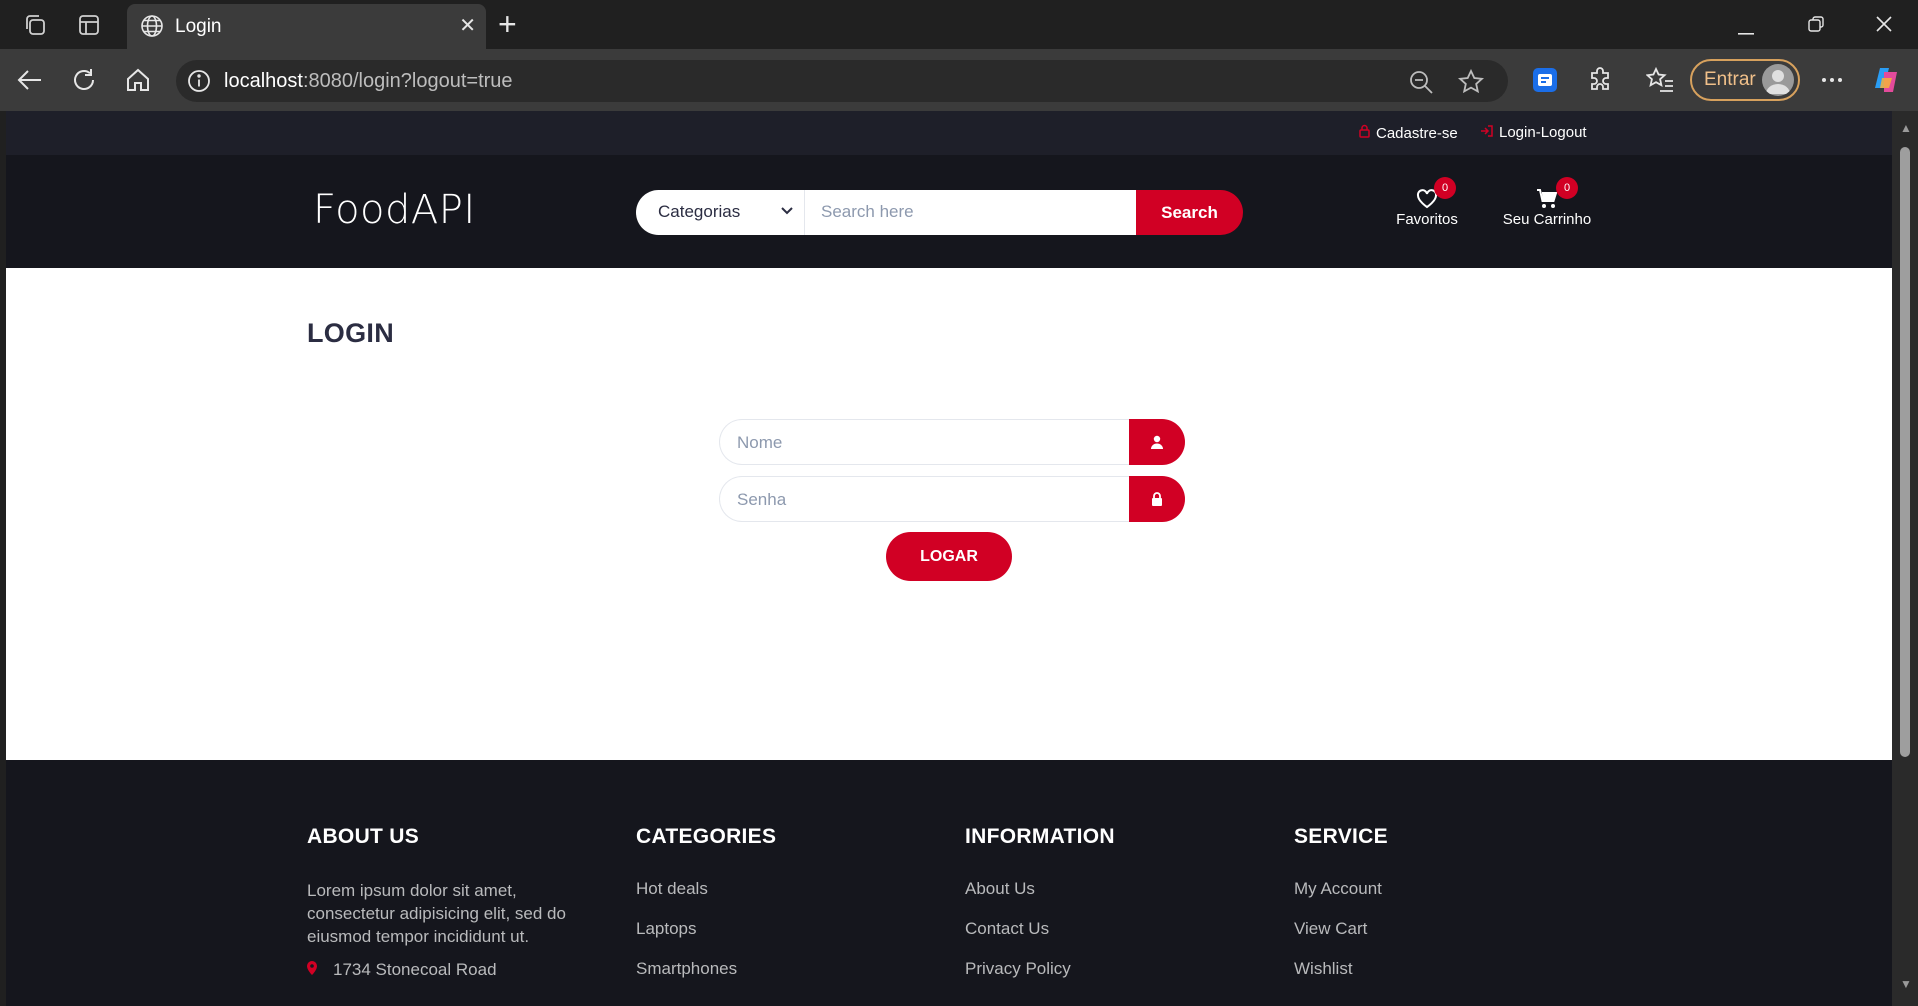  What do you see at coordinates (84, 80) in the screenshot?
I see `refresh-icon` at bounding box center [84, 80].